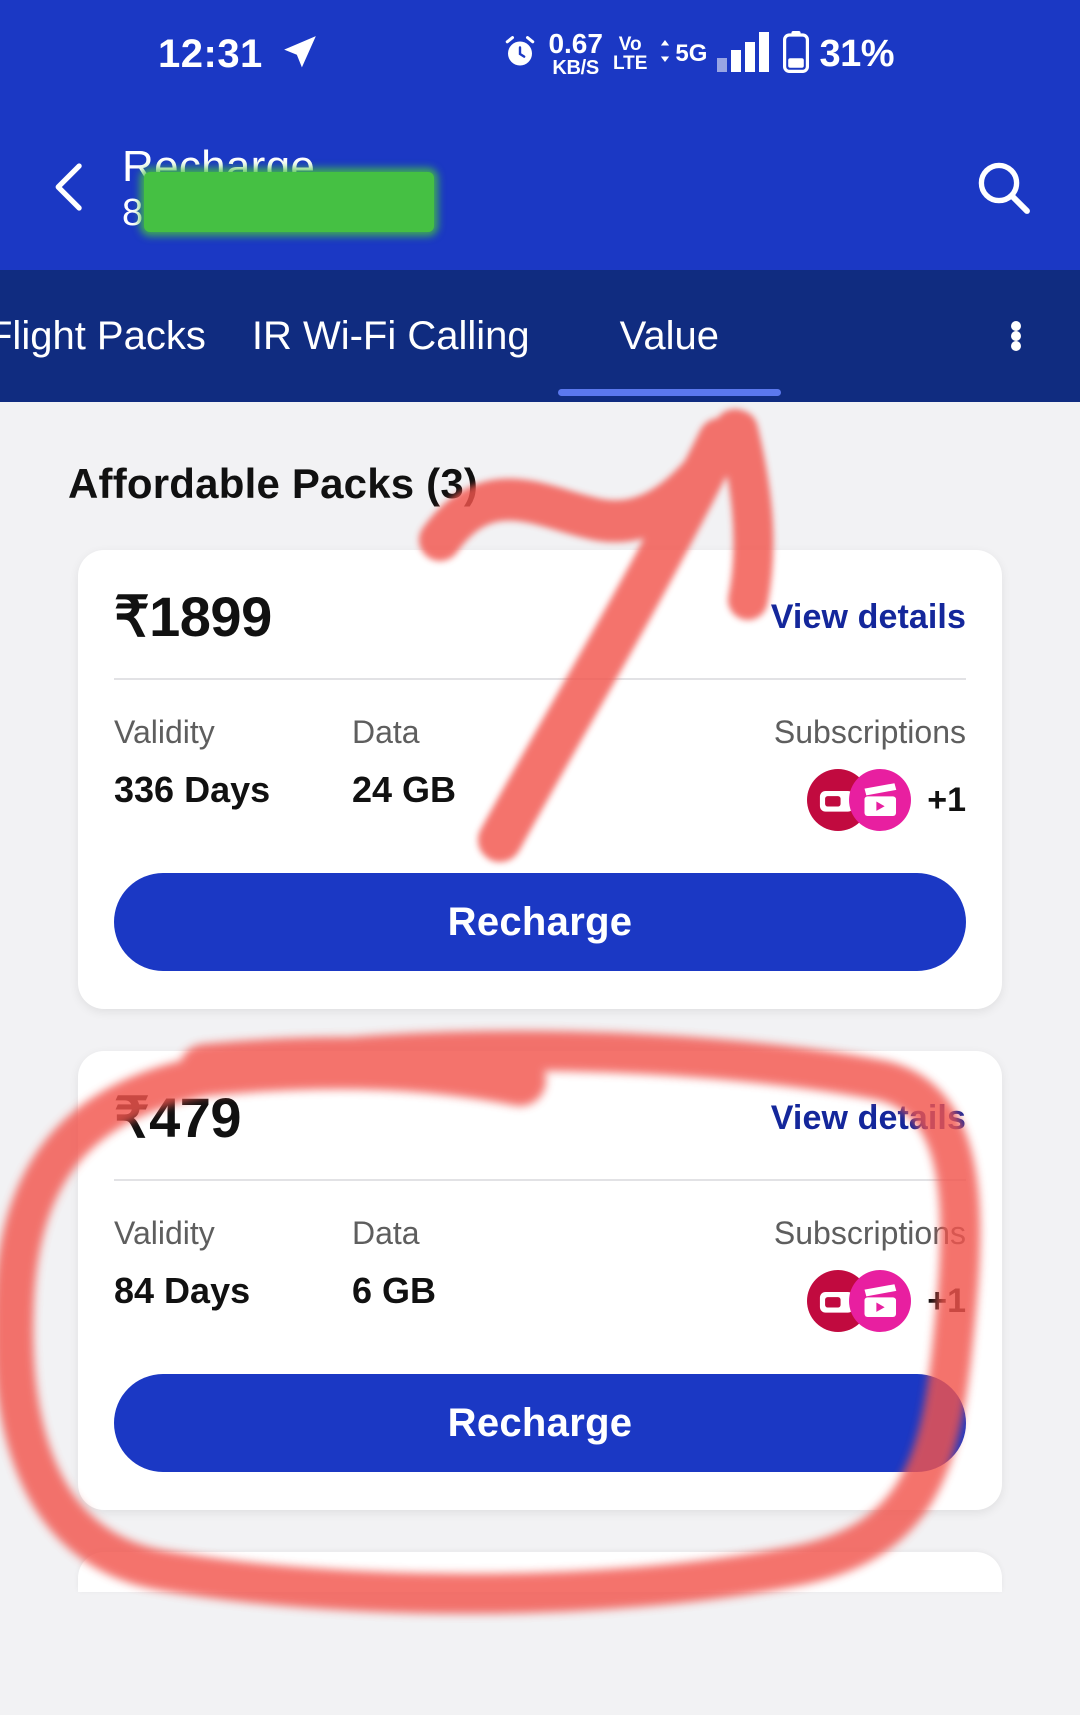 Image resolution: width=1080 pixels, height=1715 pixels. I want to click on spec-value: 84 Days, so click(182, 1290).